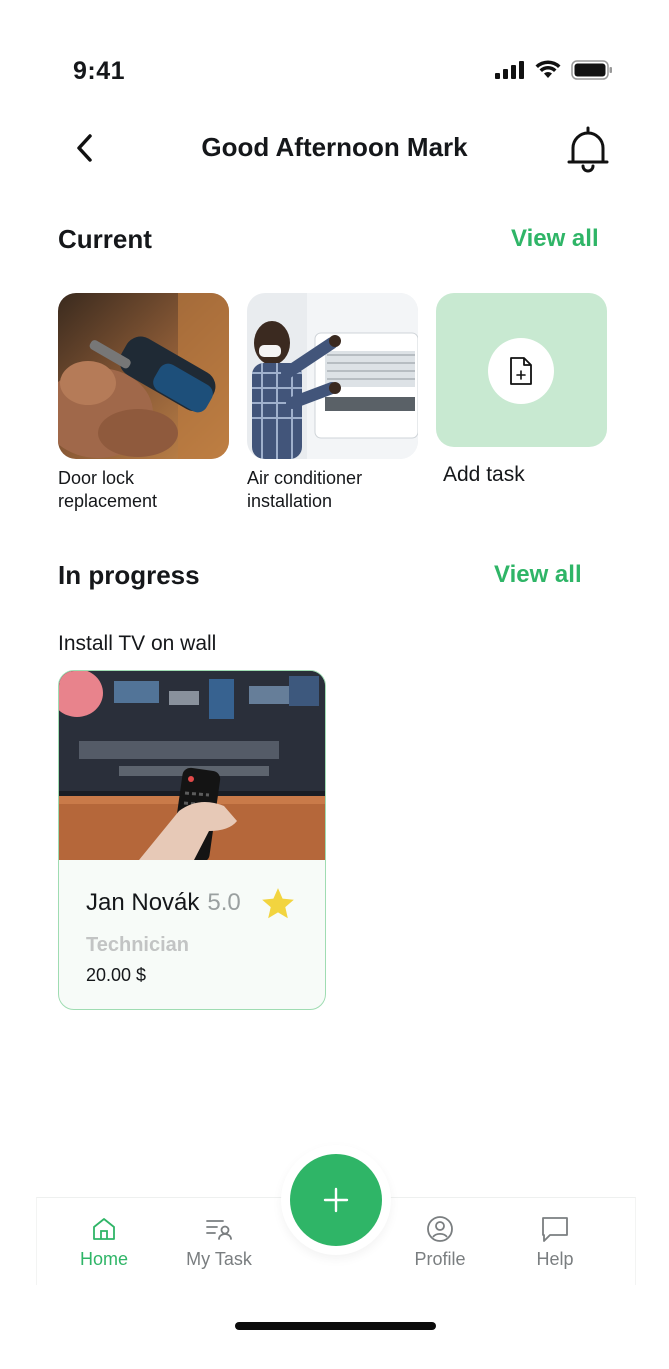 This screenshot has width=669, height=1369. I want to click on status-icons, so click(554, 70).